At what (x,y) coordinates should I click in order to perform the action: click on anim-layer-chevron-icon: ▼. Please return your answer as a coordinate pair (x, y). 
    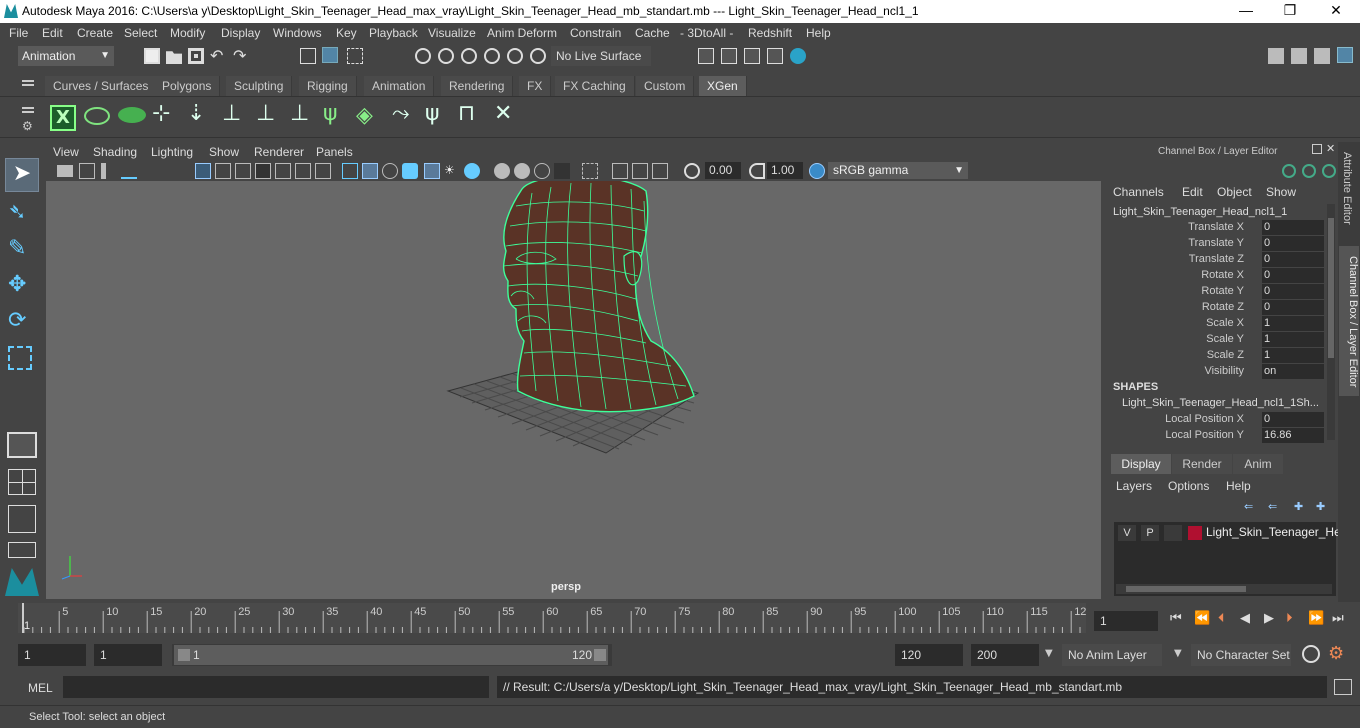
    Looking at the image, I should click on (1049, 653).